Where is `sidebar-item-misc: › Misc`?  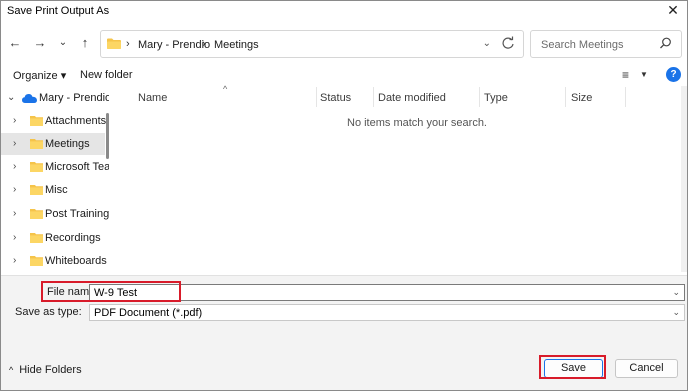 sidebar-item-misc: › Misc is located at coordinates (53, 190).